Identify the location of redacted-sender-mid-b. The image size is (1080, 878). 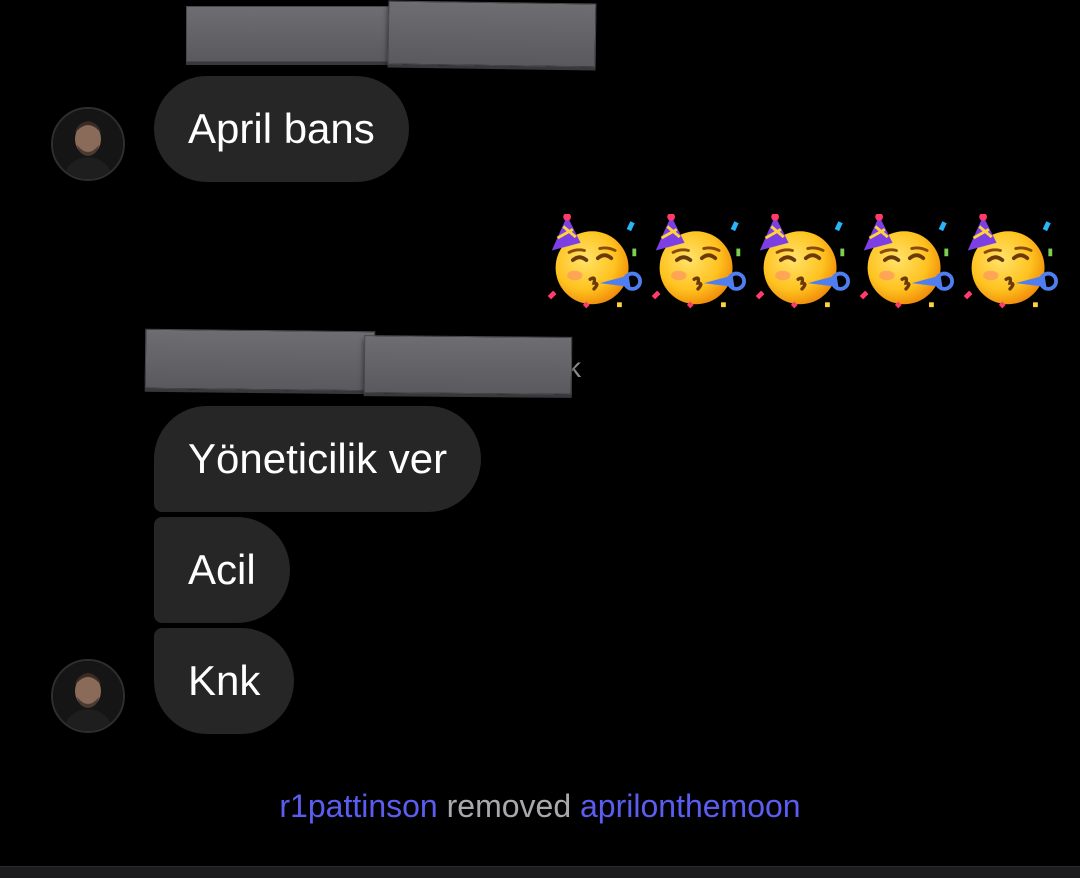
(468, 365).